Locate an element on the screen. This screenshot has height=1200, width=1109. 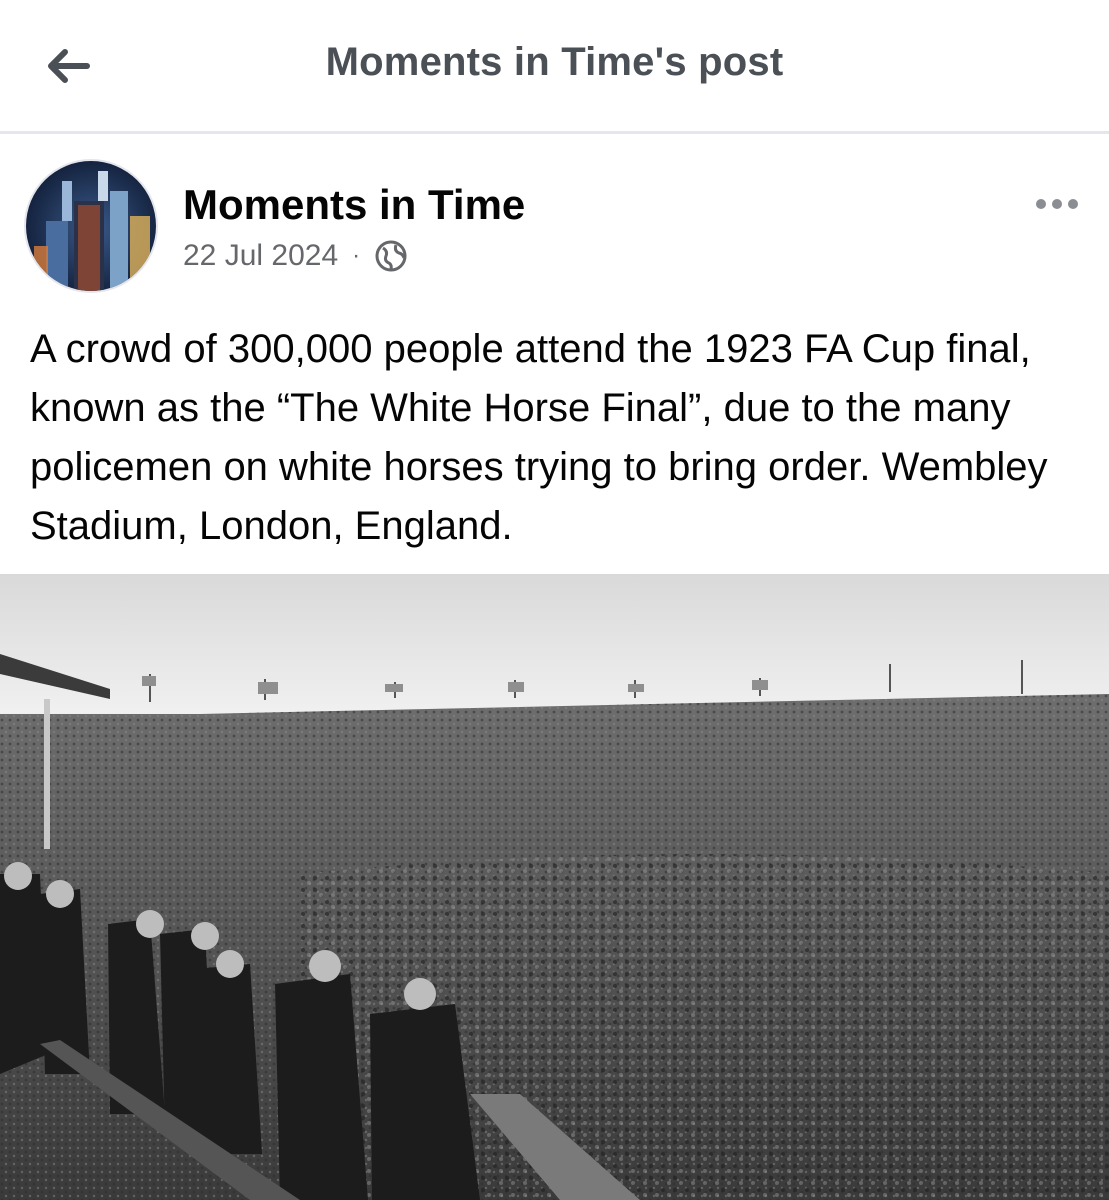
post-meta: 22 Jul 2024 · is located at coordinates (295, 256).